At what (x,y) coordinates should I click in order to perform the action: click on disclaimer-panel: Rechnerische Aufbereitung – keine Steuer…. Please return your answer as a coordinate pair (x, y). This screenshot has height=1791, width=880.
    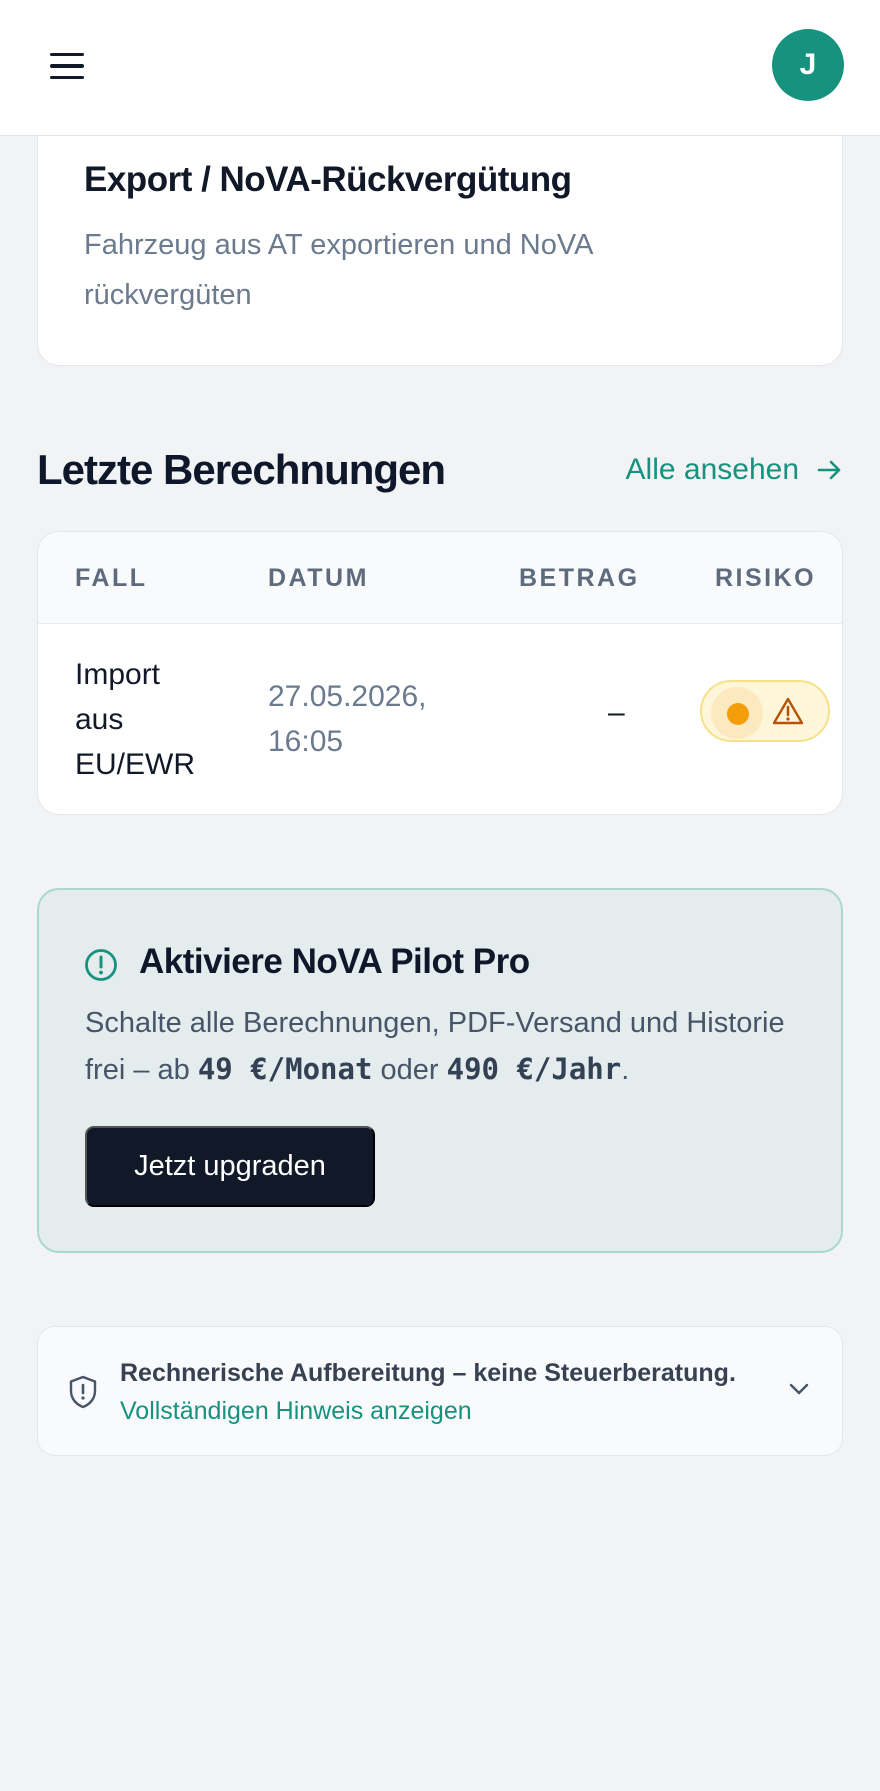
    Looking at the image, I should click on (440, 1391).